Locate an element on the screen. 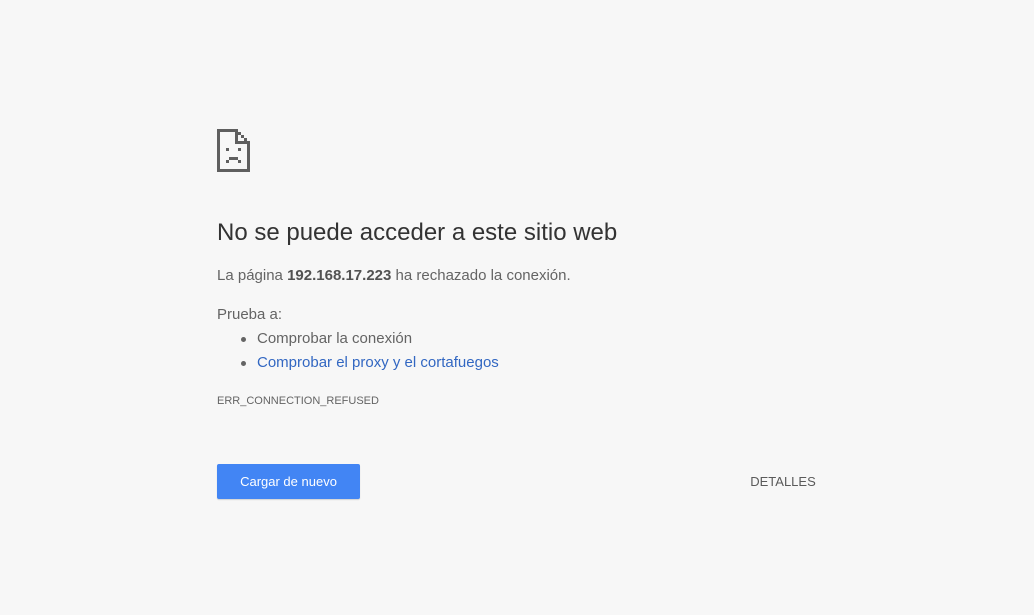 This screenshot has height=615, width=1034. details-button: DETALLES is located at coordinates (783, 481).